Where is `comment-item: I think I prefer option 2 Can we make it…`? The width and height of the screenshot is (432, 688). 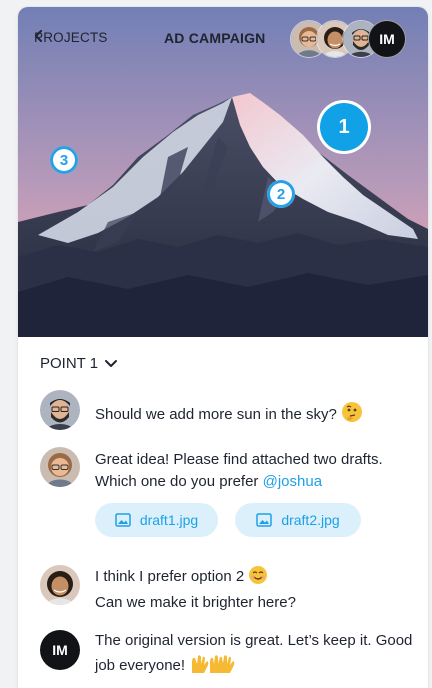 comment-item: I think I prefer option 2 Can we make it… is located at coordinates (225, 589).